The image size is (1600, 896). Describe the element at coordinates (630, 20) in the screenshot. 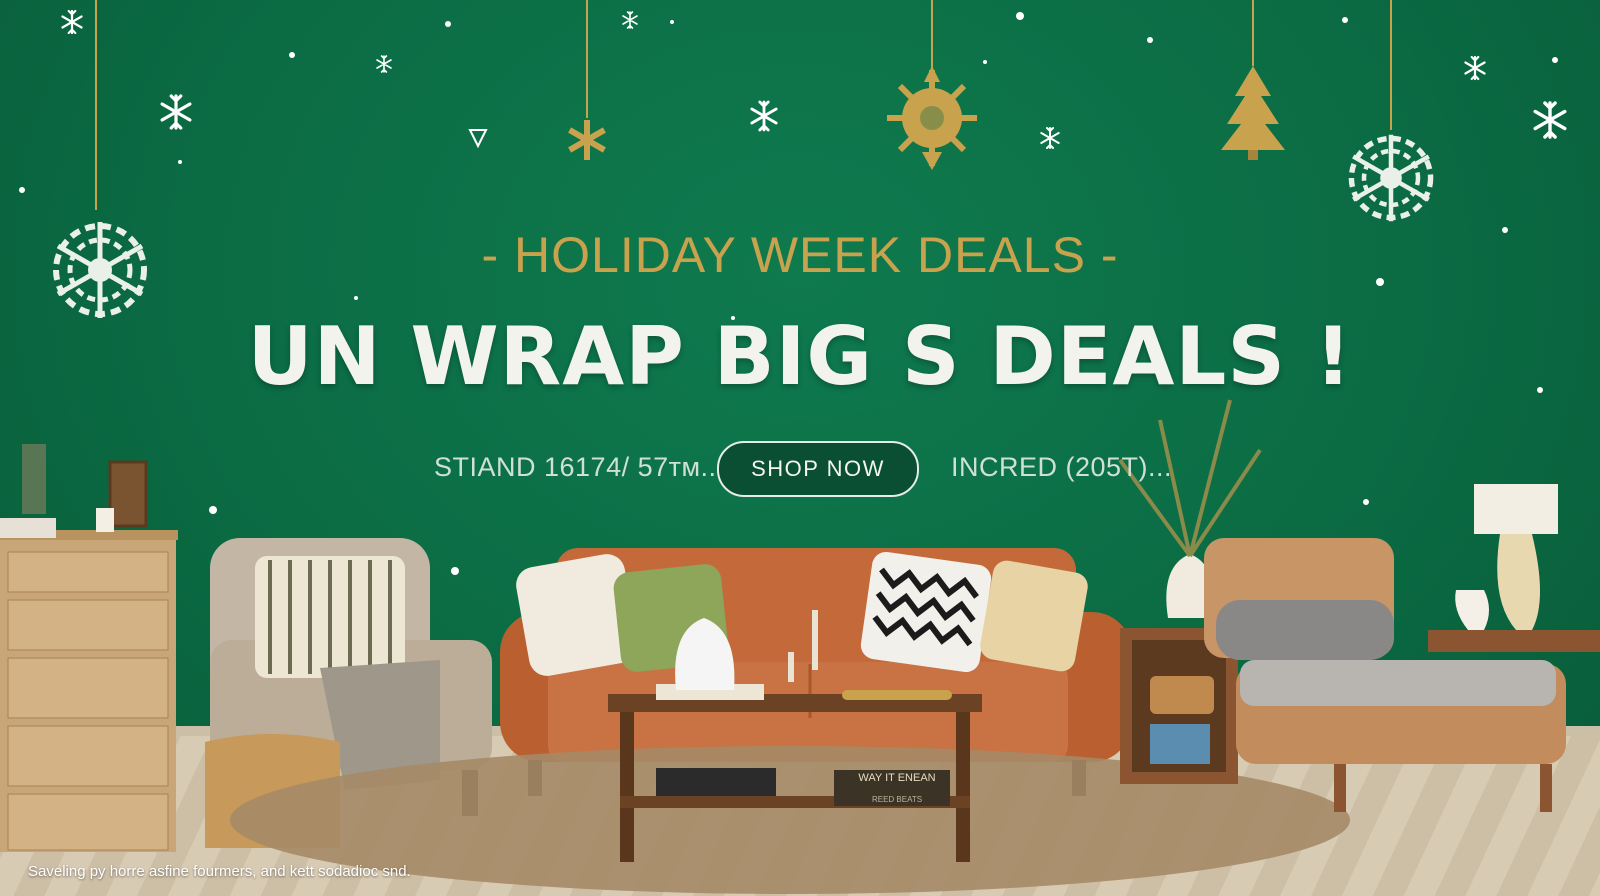

I see `star-icon` at that location.